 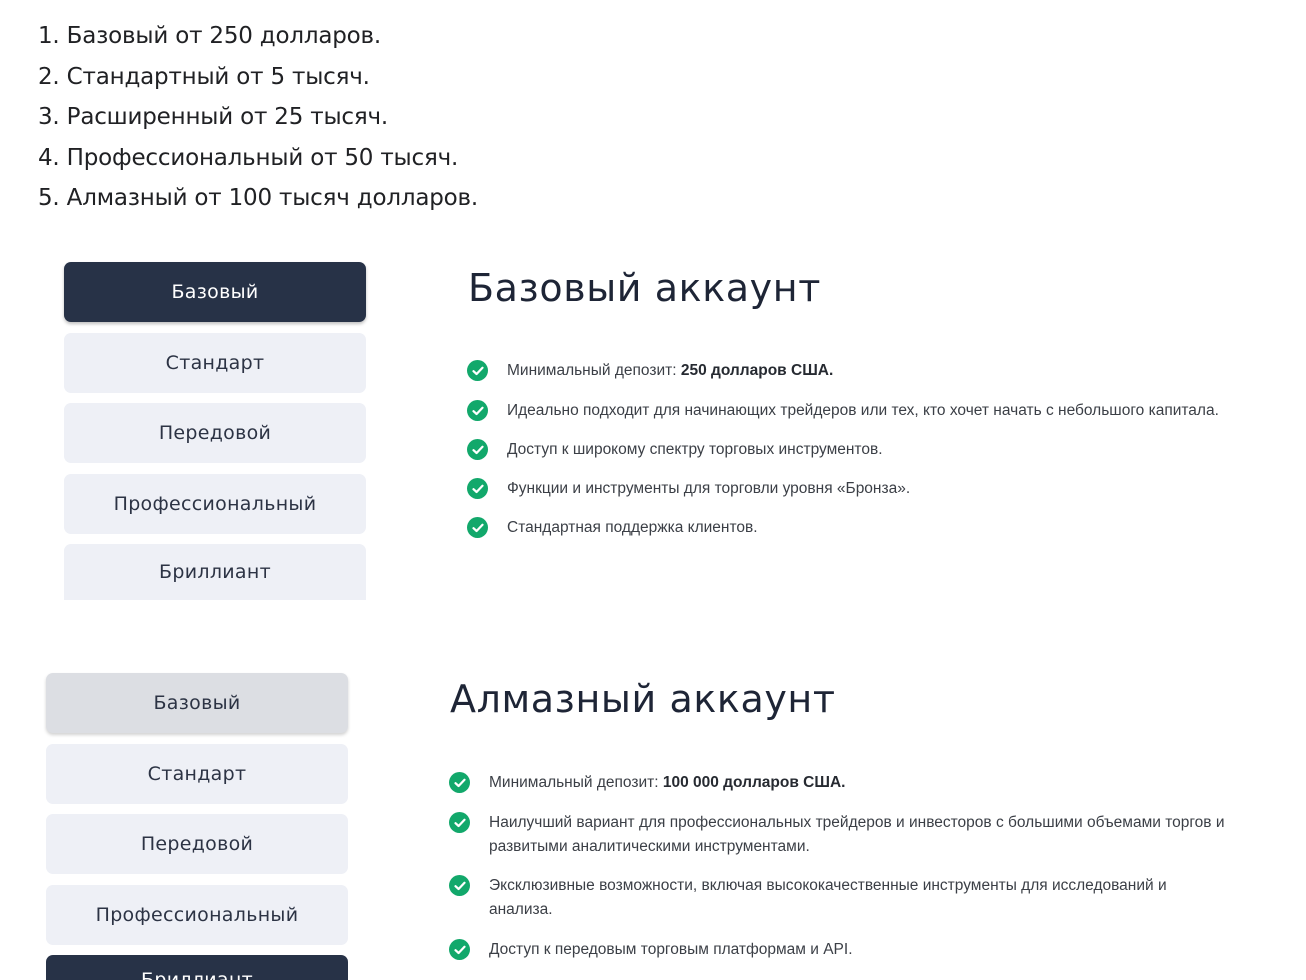 I want to click on feature-item: Минимальный депозит: 250 долларов США., so click(x=650, y=371).